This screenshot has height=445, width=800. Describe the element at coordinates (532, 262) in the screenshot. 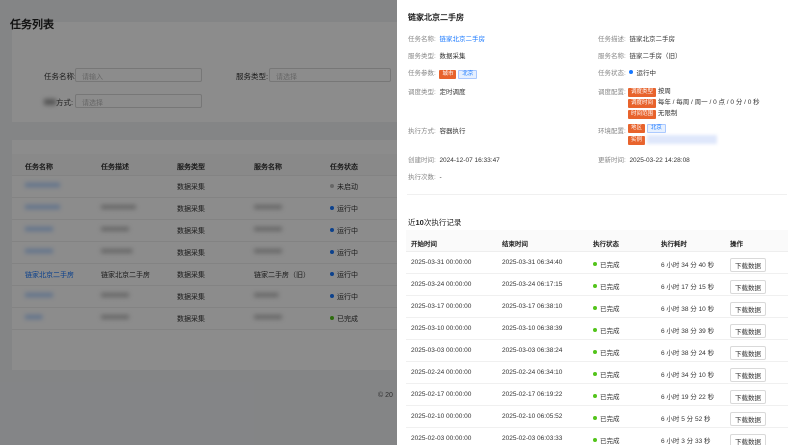

I see `record-end-time: 2025-03-31 06:34:40` at that location.